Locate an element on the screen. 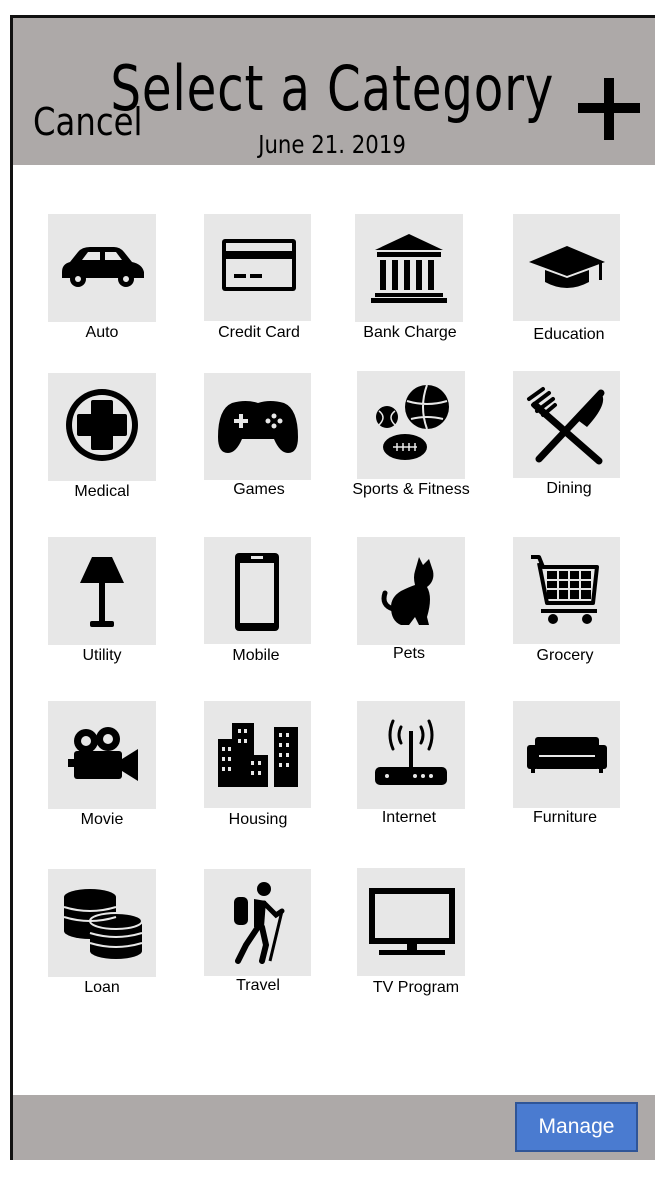 The height and width of the screenshot is (1178, 663). category-tile-bank-charge is located at coordinates (409, 268).